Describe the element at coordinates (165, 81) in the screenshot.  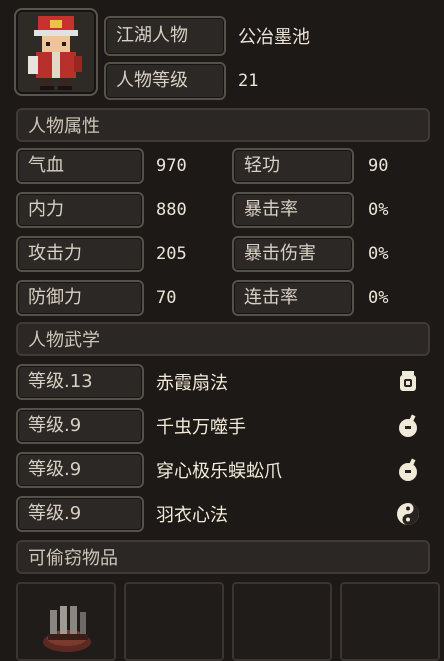
I see `level-label: 人物等级` at that location.